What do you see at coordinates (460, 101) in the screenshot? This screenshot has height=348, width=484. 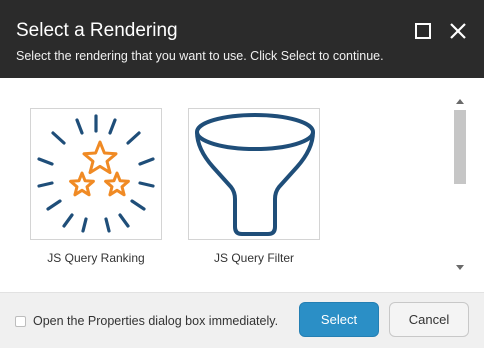 I see `scroll-up-arrow-icon` at bounding box center [460, 101].